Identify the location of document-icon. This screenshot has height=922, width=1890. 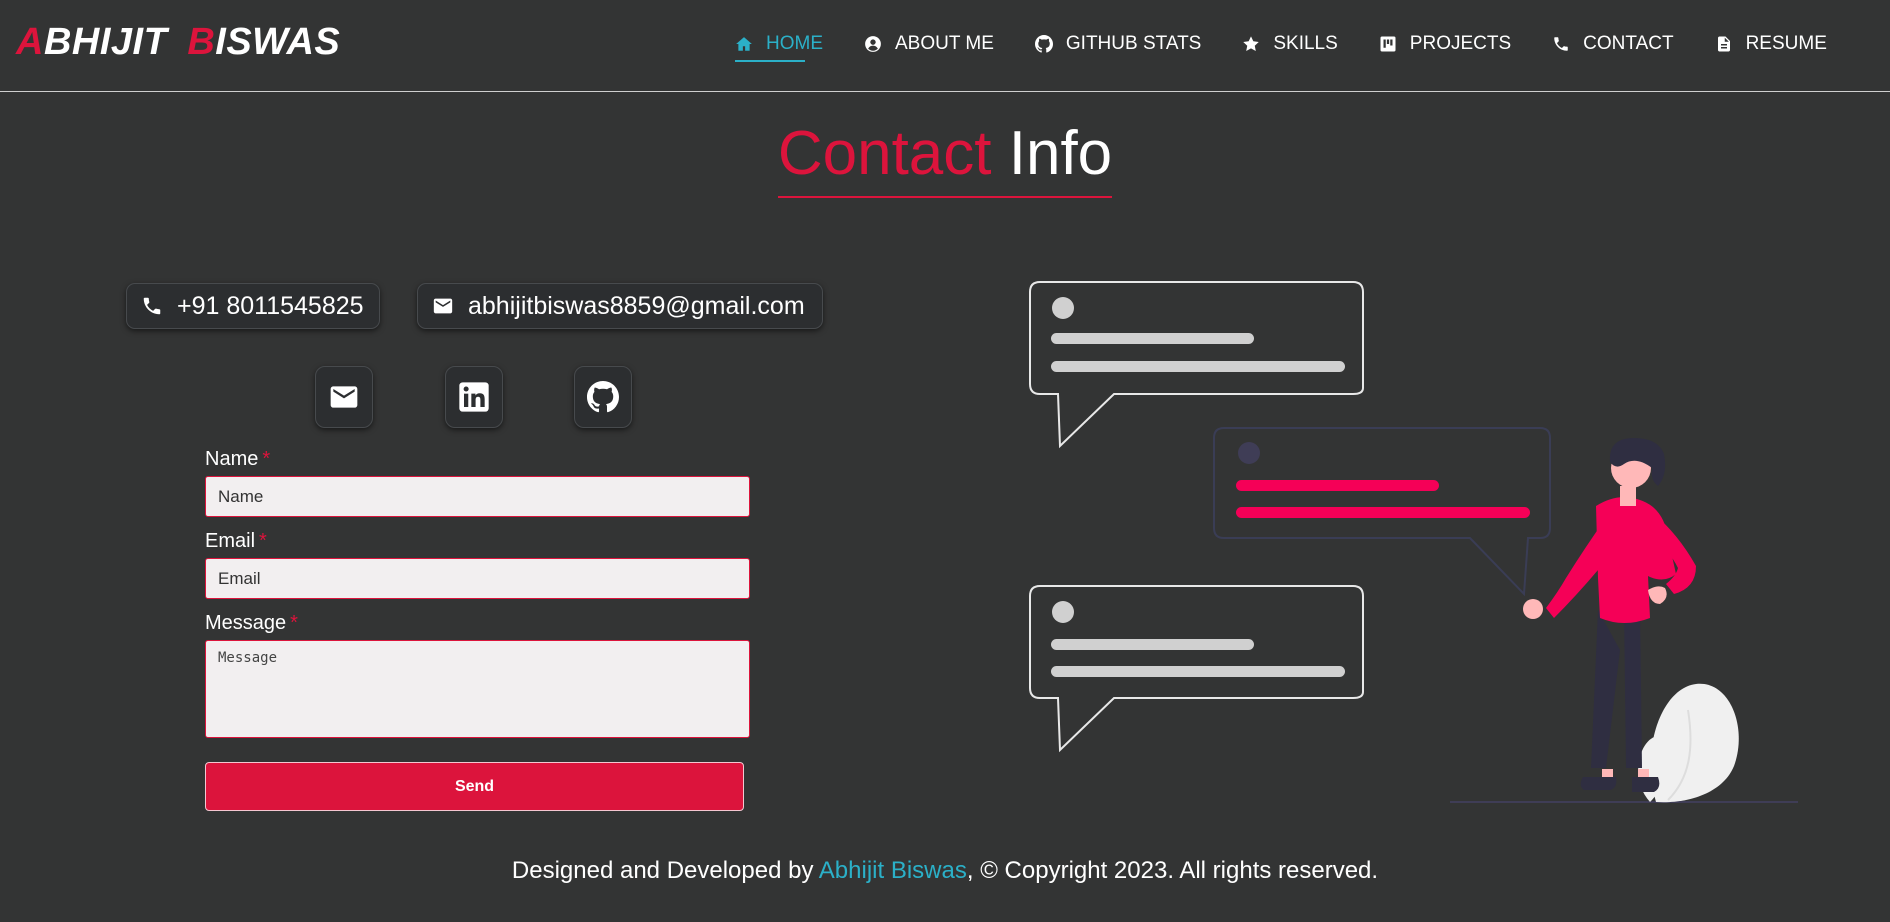
(1724, 44).